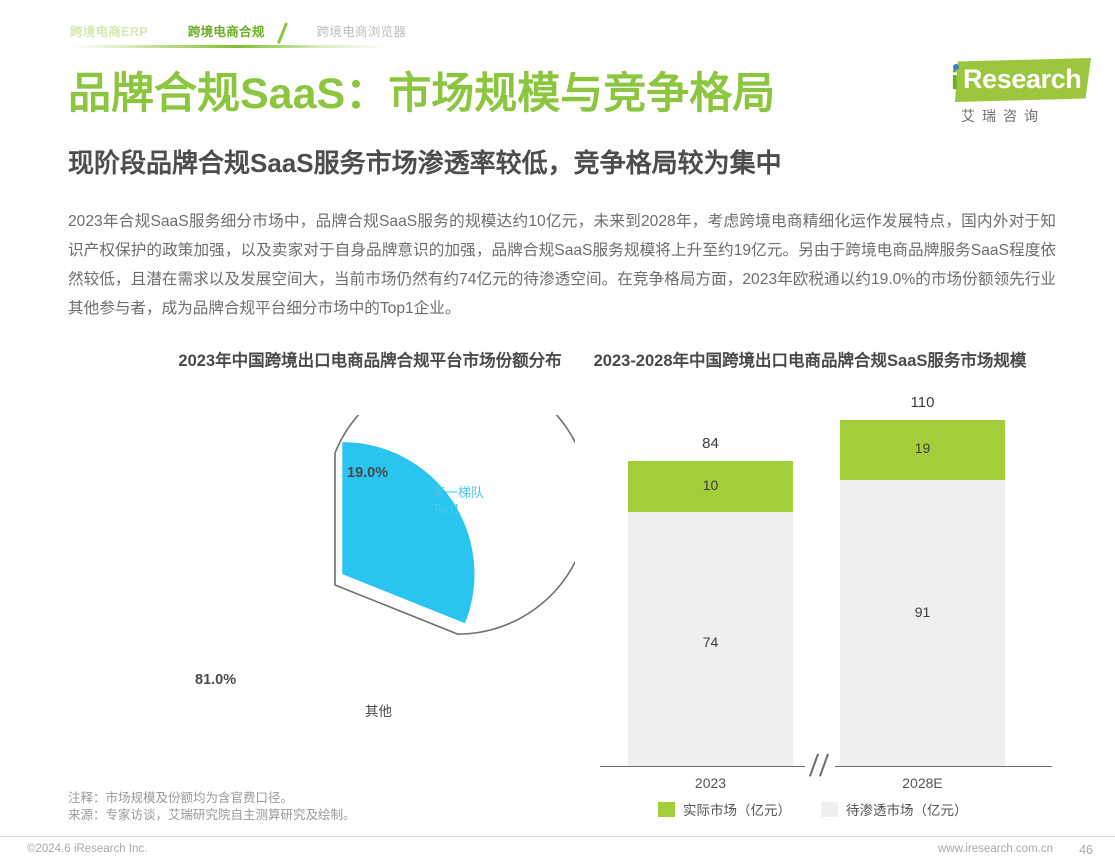 The height and width of the screenshot is (868, 1115). I want to click on legend-label-actual: 实际市场（亿元）, so click(737, 810).